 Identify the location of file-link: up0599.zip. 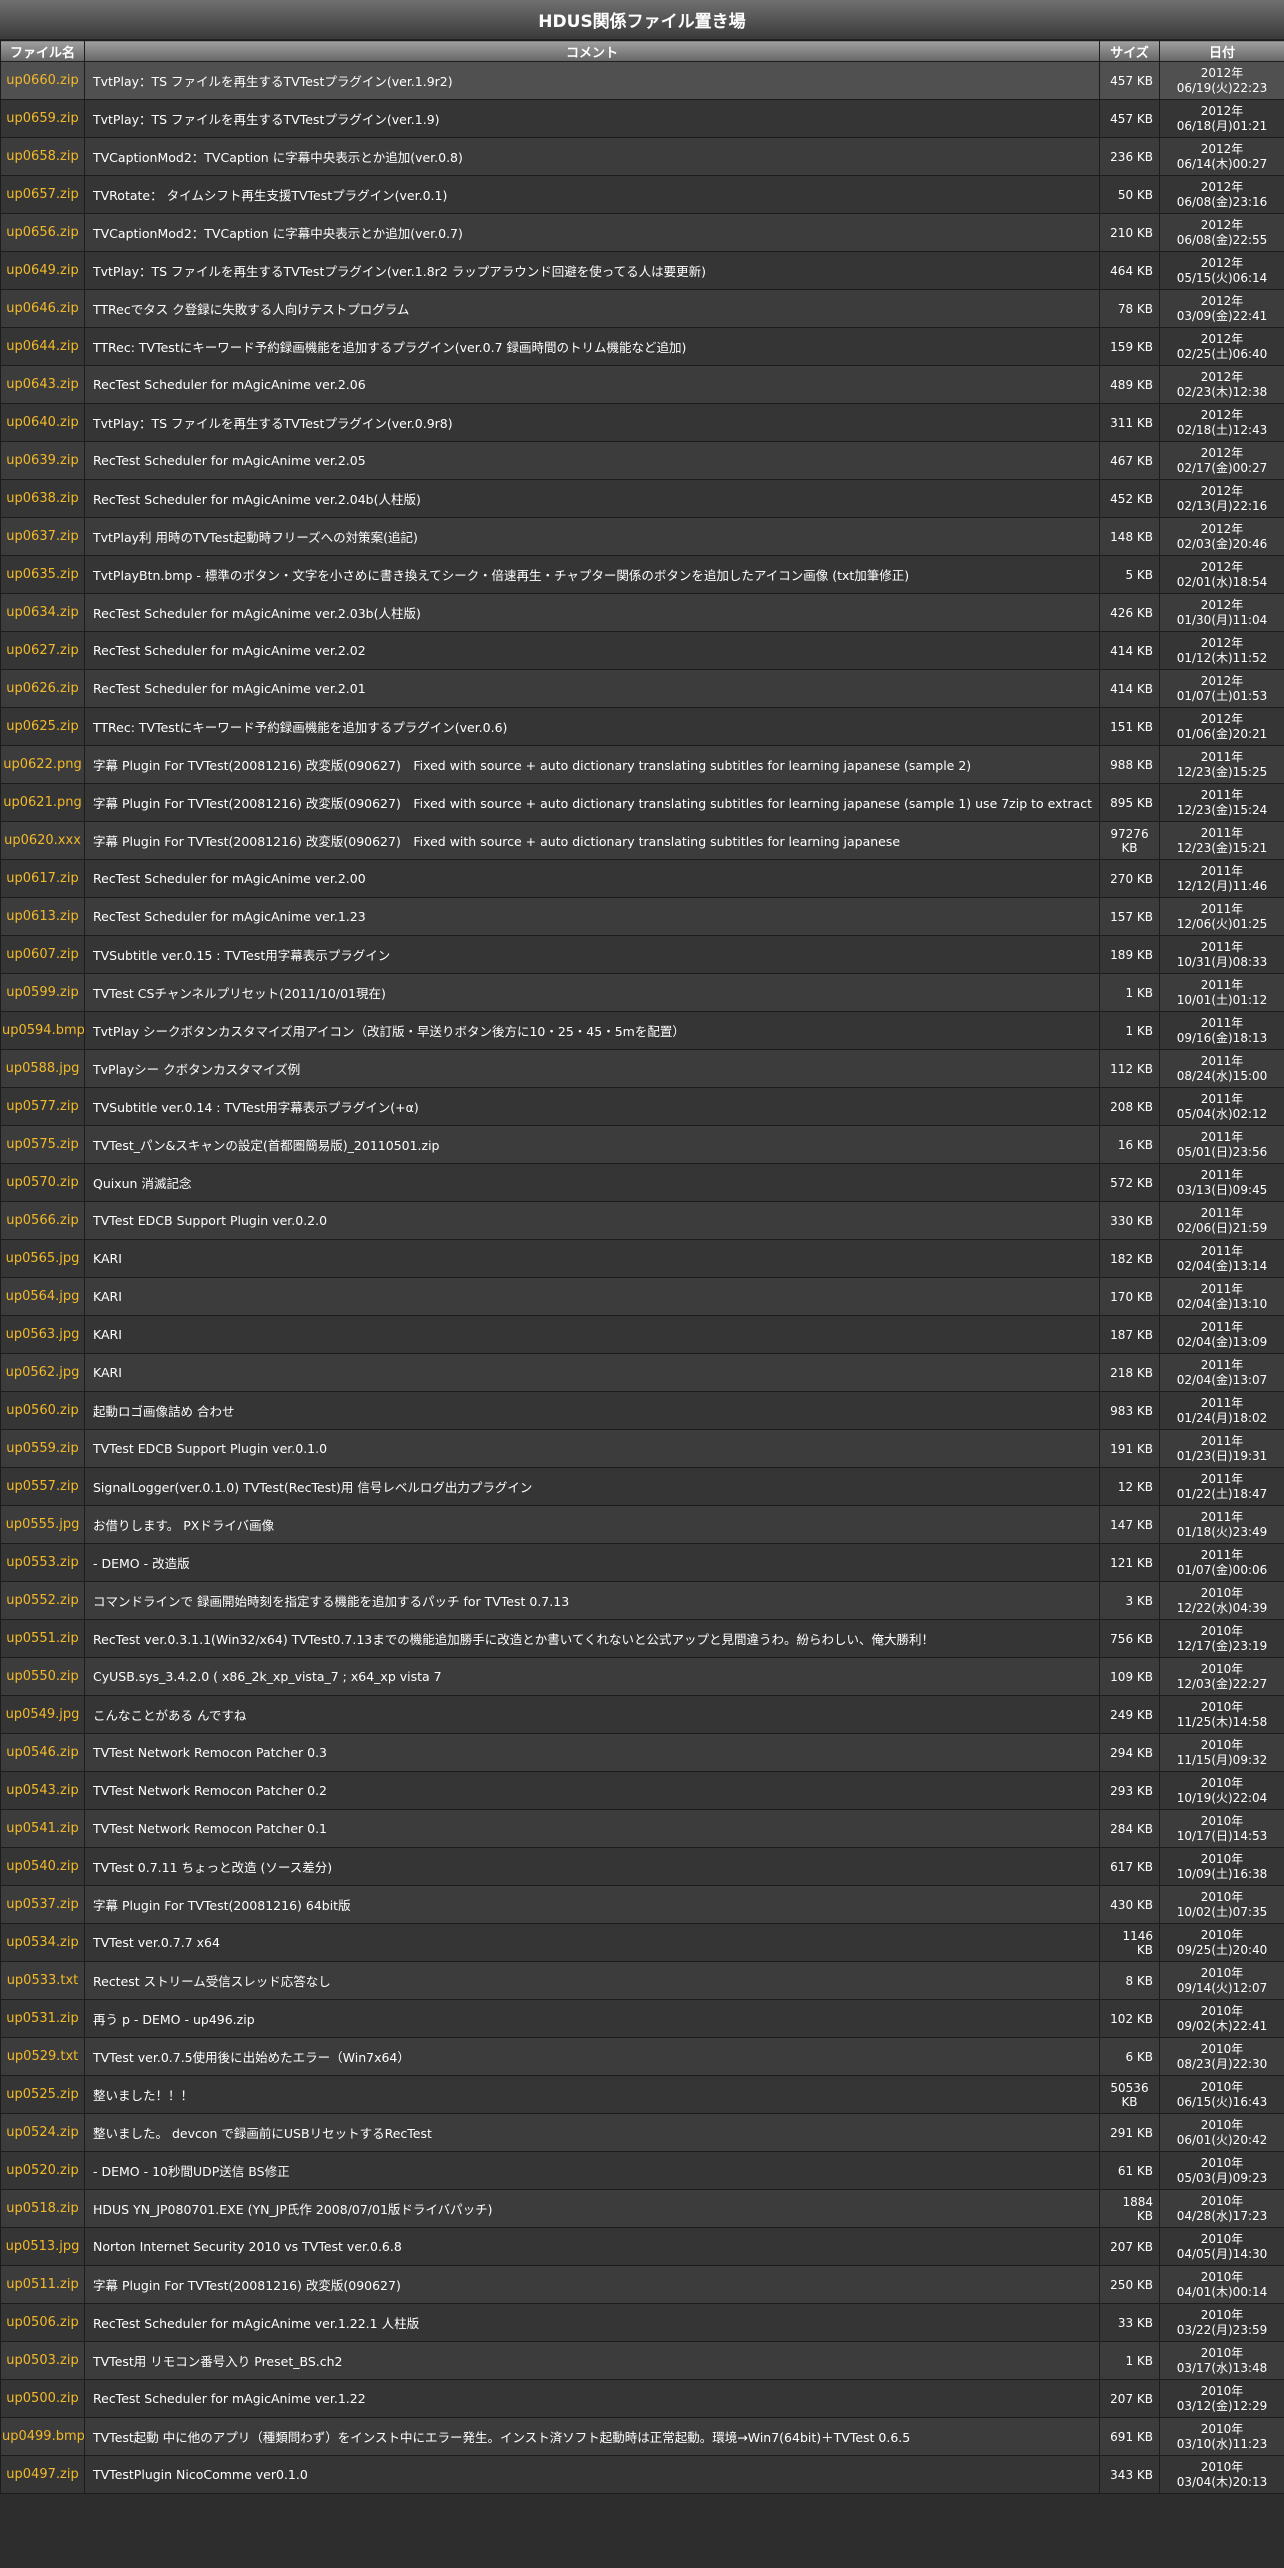
(42, 992).